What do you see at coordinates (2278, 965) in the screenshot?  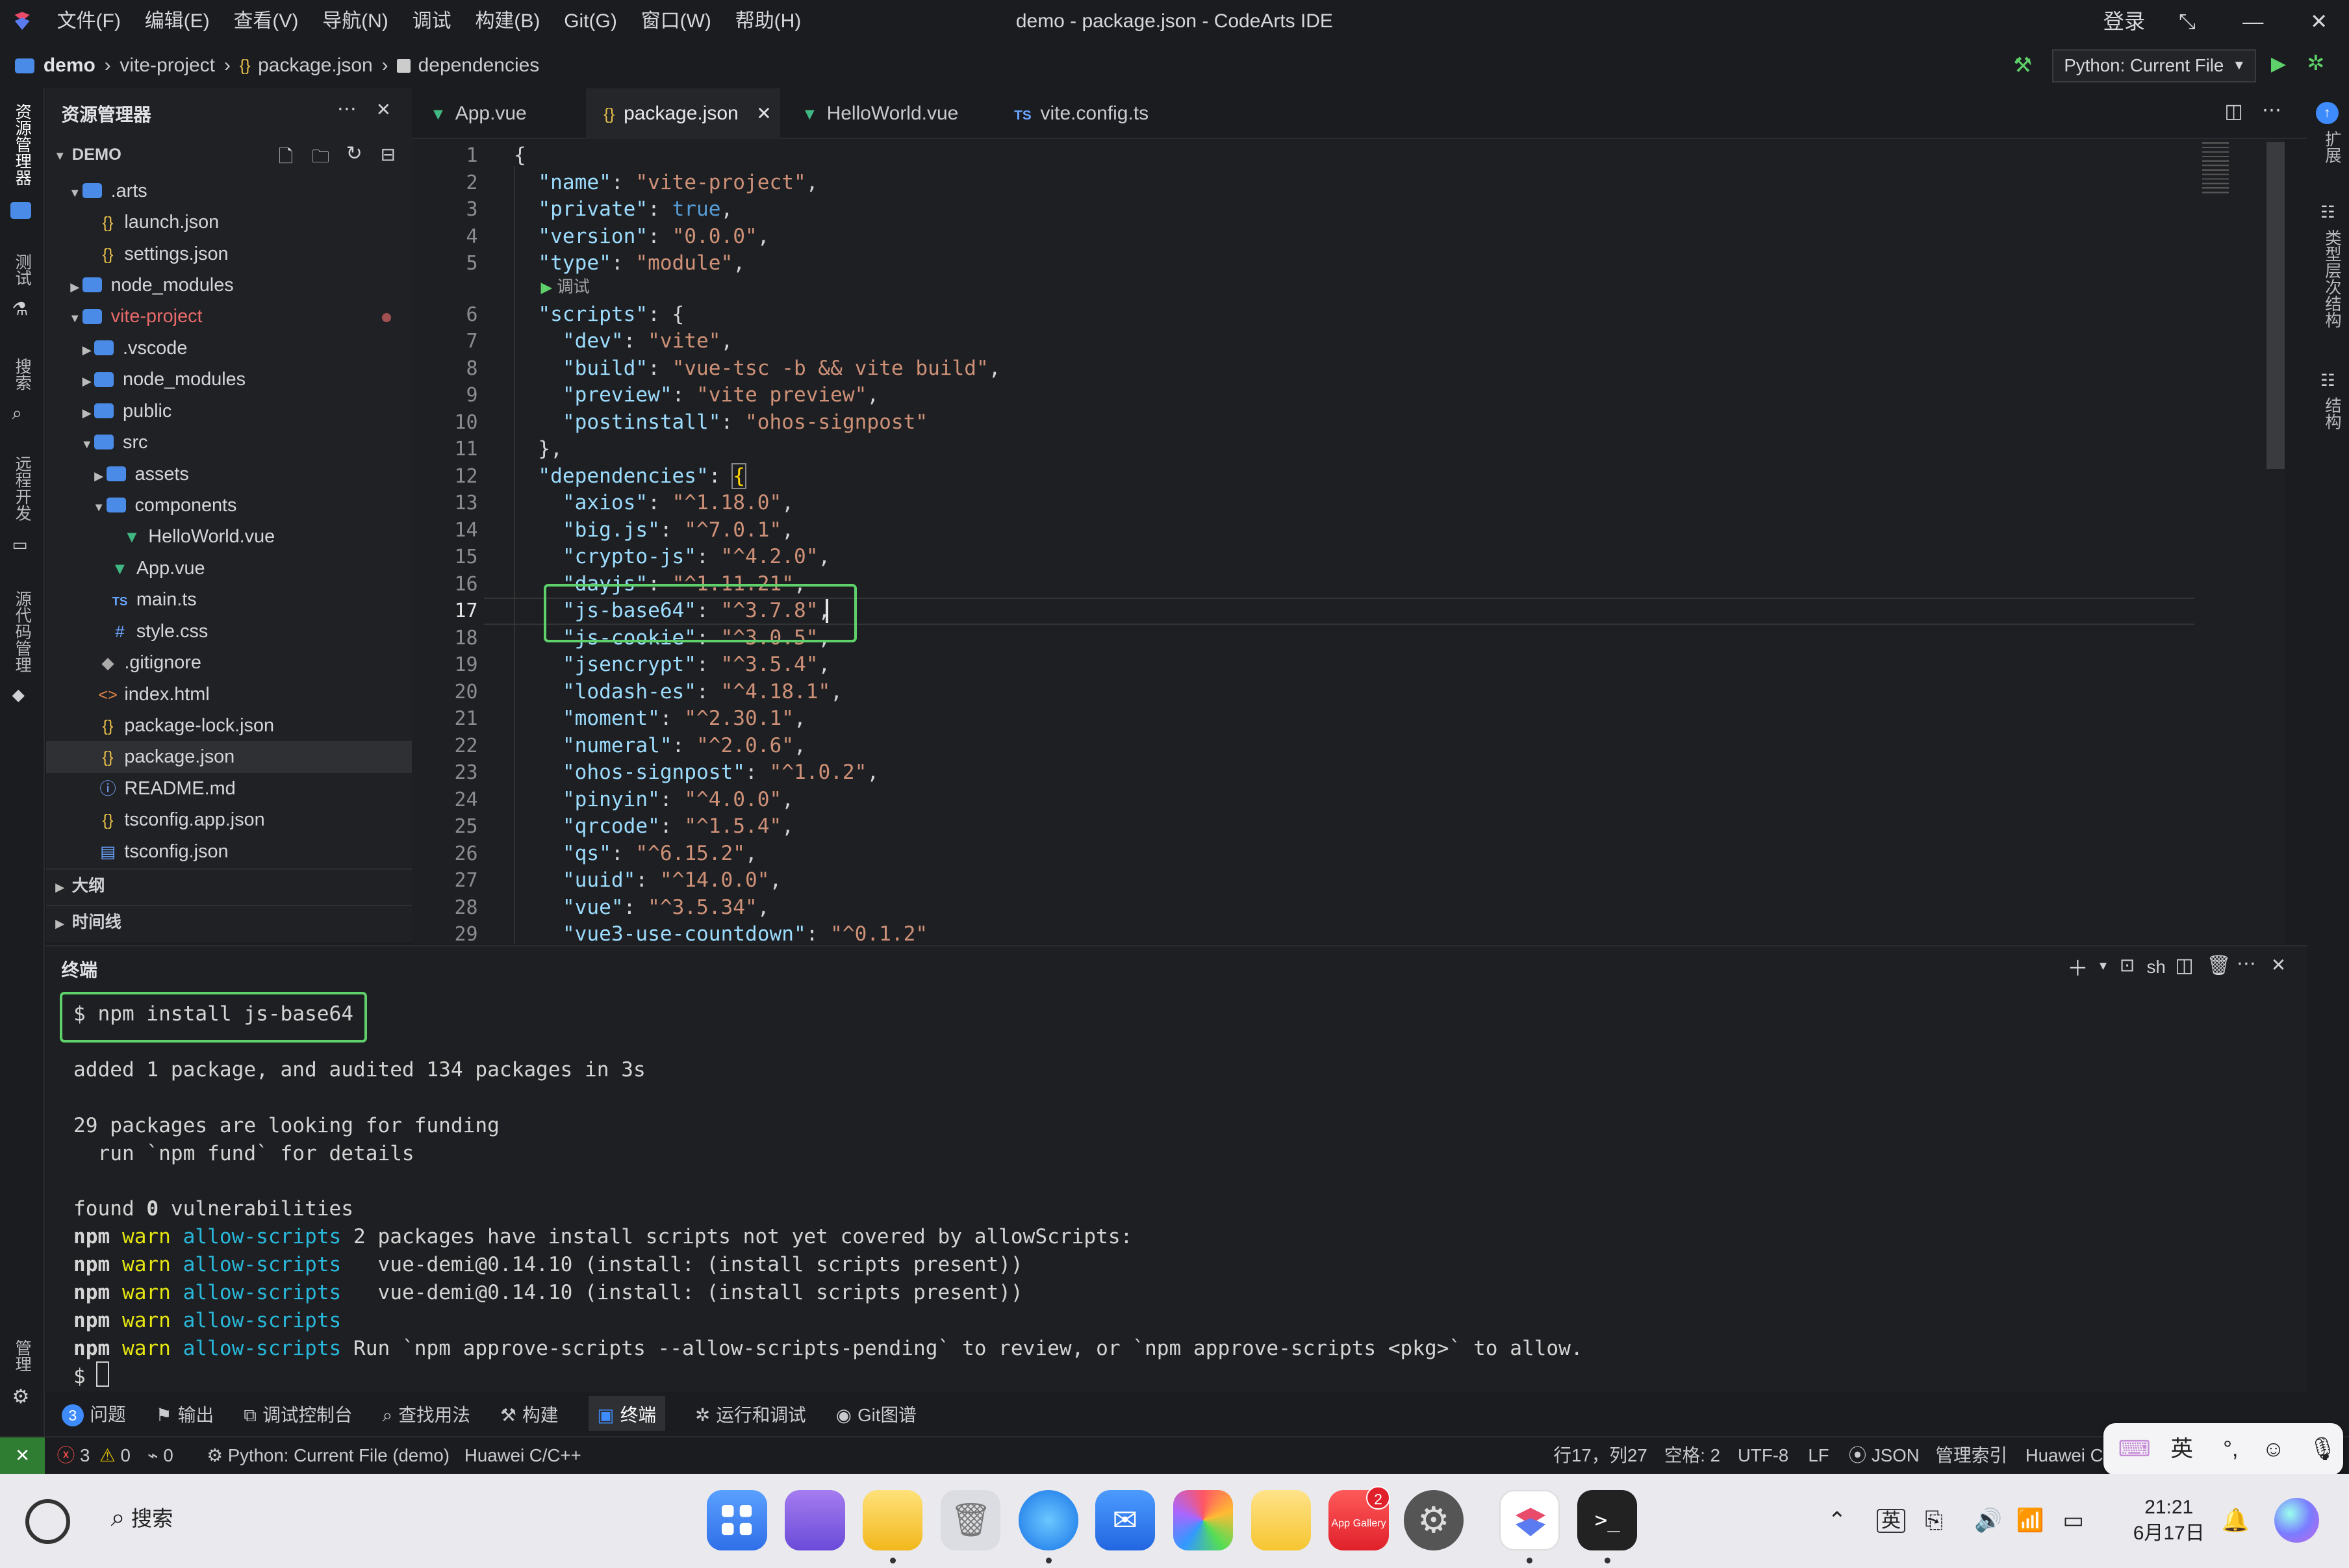 I see `close-panel-icon: ✕` at bounding box center [2278, 965].